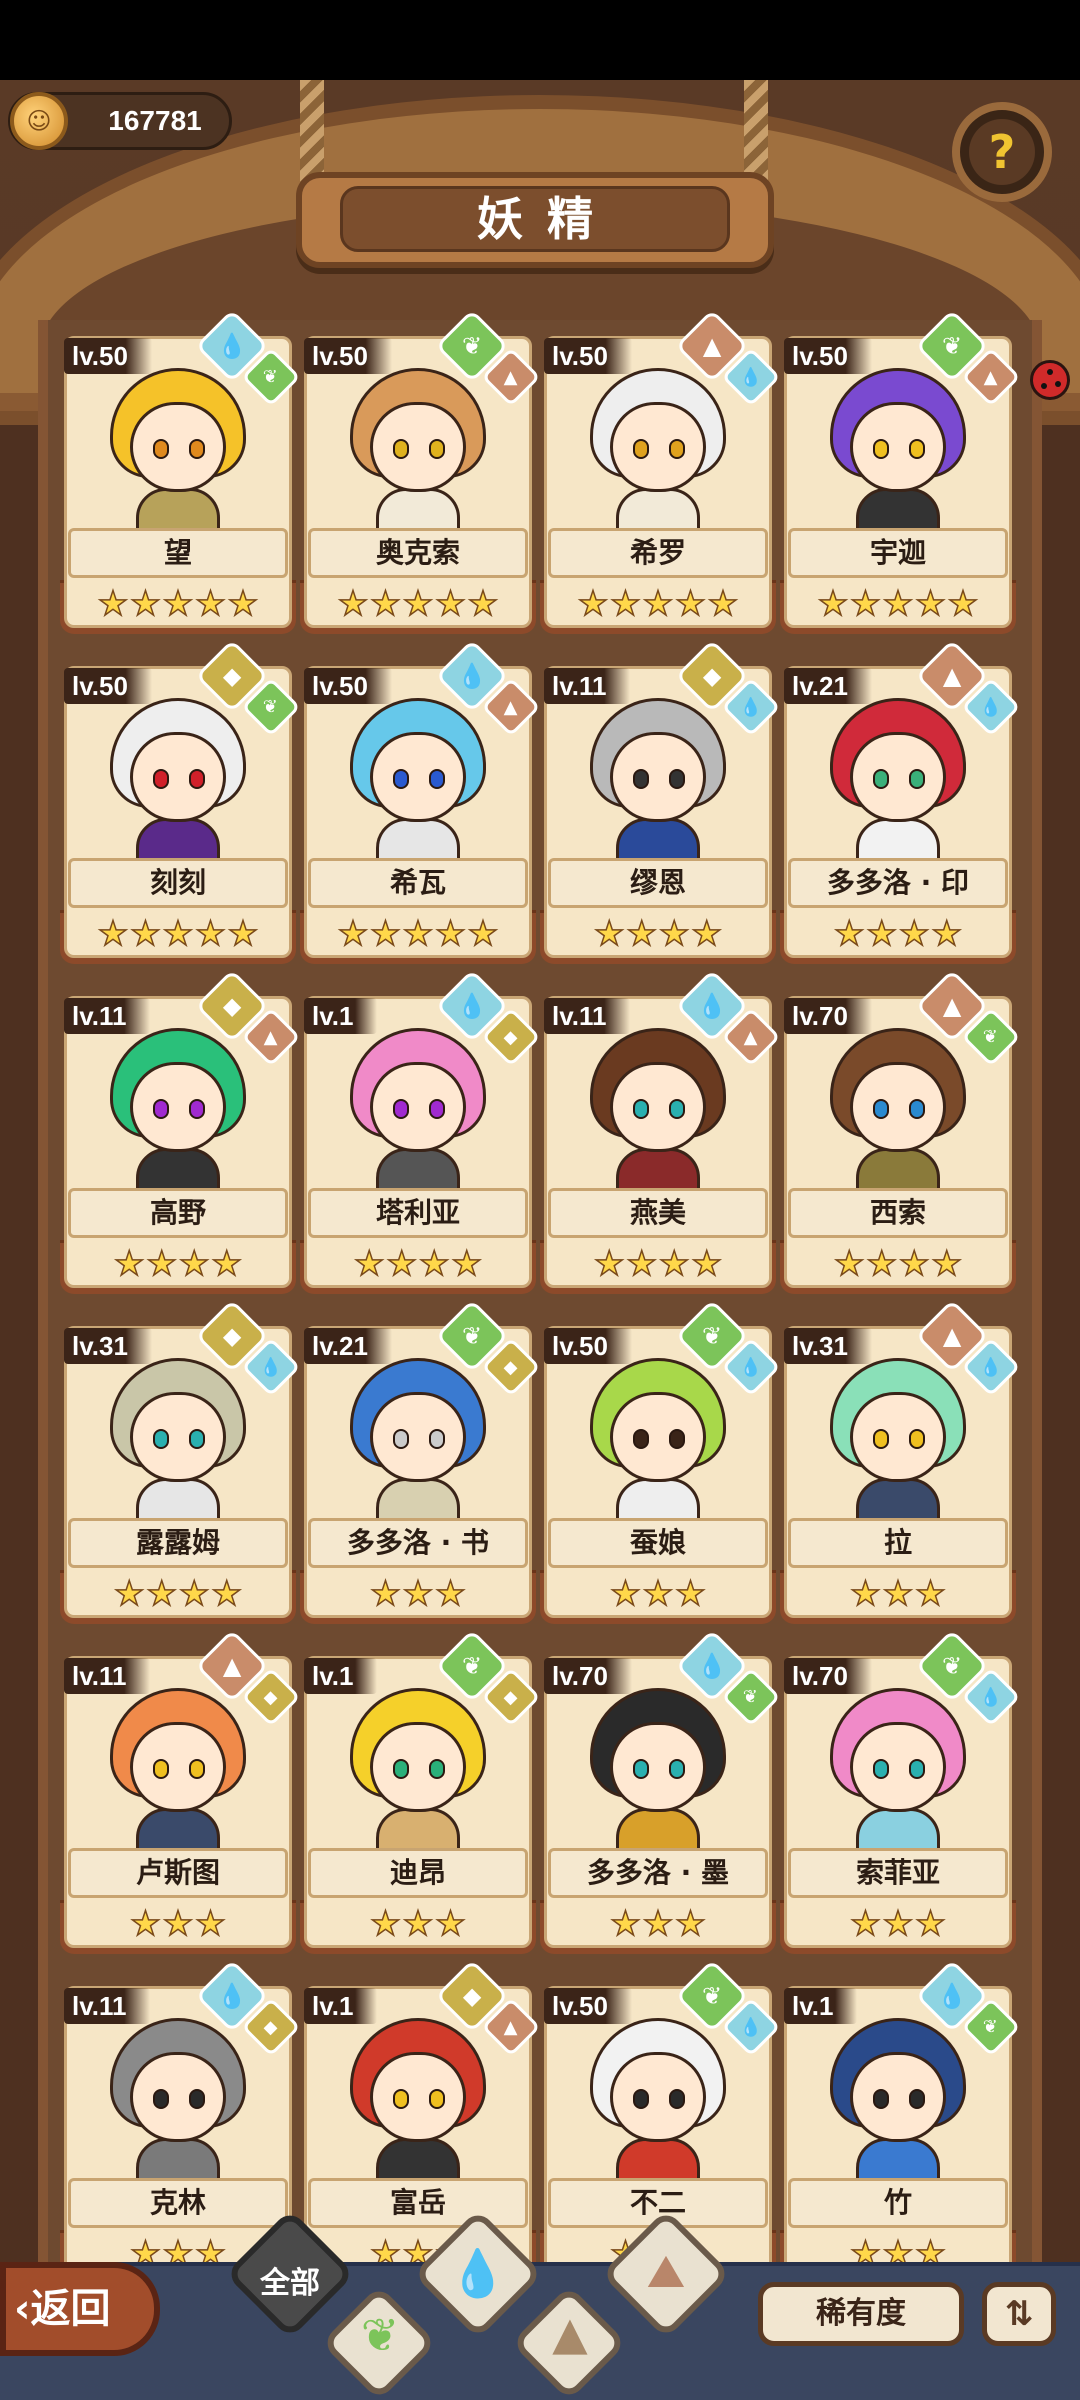 The width and height of the screenshot is (1080, 2400). Describe the element at coordinates (420, 801) in the screenshot. I see `fairy-card: lv.50 💧 ▲ 希瓦 ★ ★ ★ ★ ★` at that location.